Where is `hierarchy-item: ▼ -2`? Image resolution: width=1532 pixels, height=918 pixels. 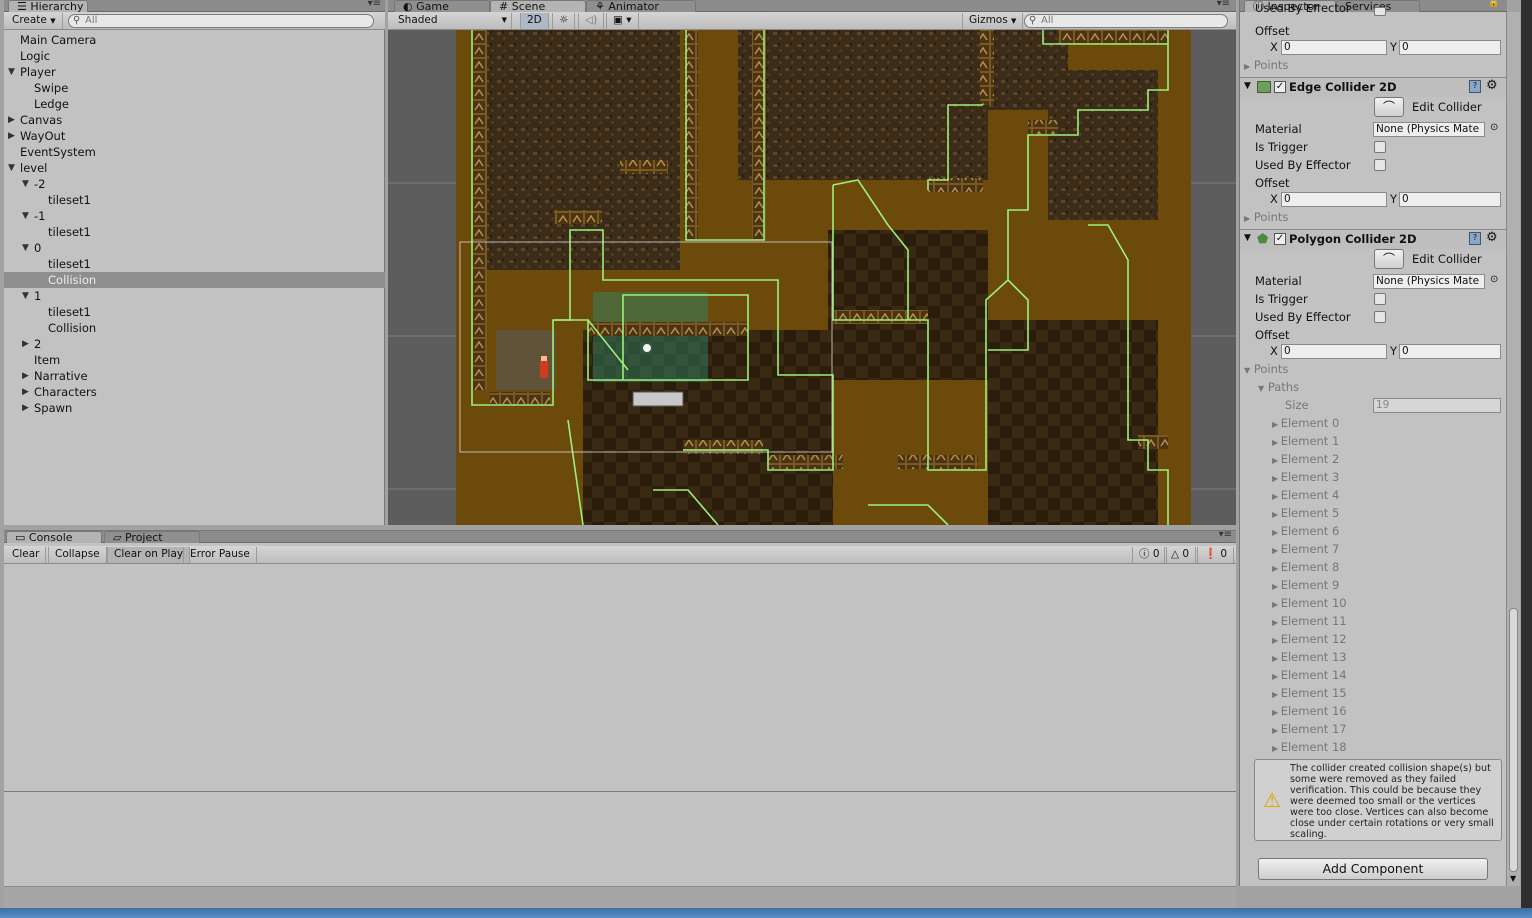 hierarchy-item: ▼ -2 is located at coordinates (194, 184).